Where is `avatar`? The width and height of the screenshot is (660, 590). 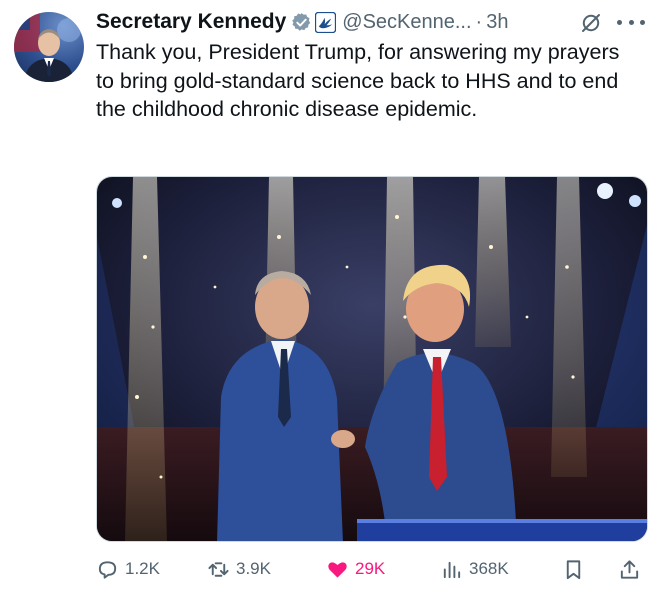 avatar is located at coordinates (49, 47).